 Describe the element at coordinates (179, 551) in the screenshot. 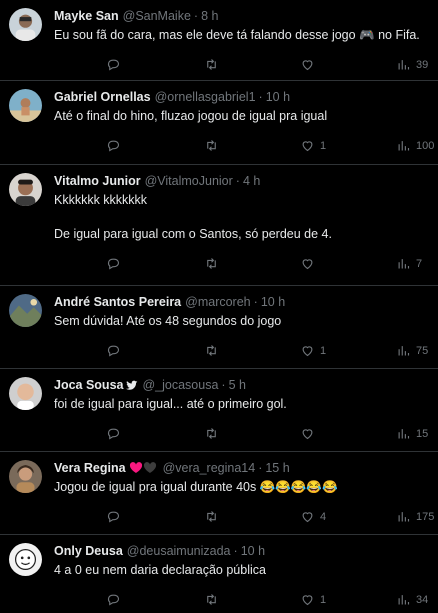

I see `user-handle: @deusaimunizada` at that location.